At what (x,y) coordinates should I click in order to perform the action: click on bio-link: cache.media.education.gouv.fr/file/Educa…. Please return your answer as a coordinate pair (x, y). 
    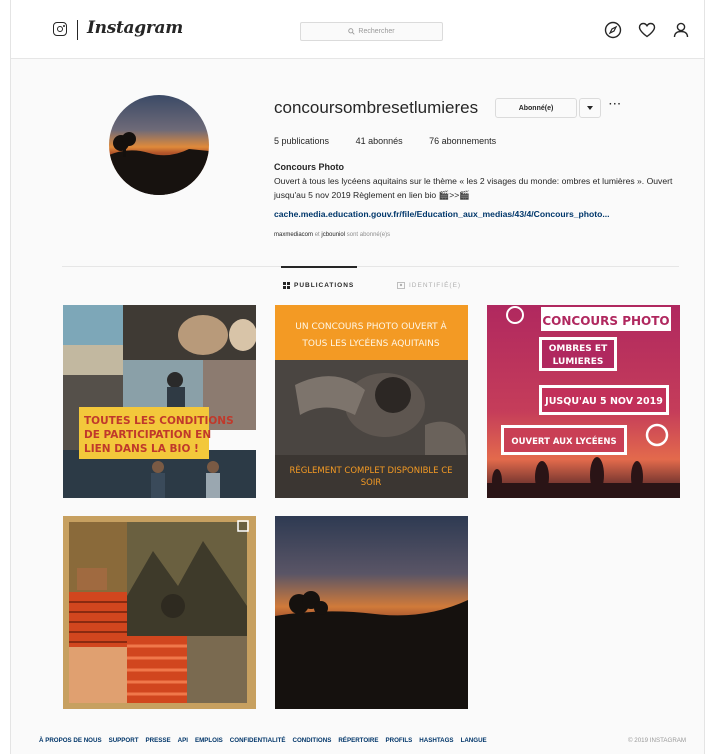
    Looking at the image, I should click on (442, 214).